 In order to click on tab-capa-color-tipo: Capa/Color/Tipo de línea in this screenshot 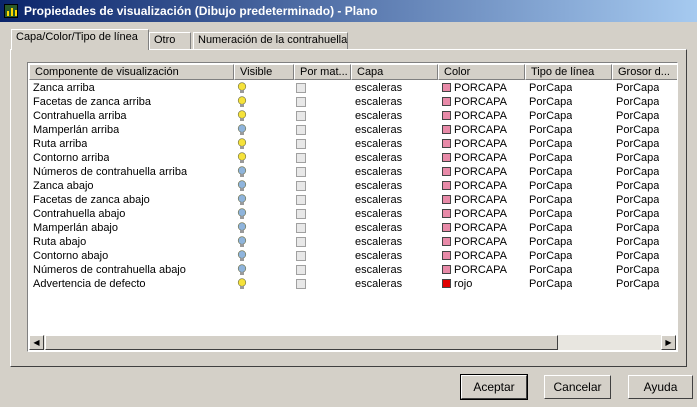, I will do `click(80, 39)`.